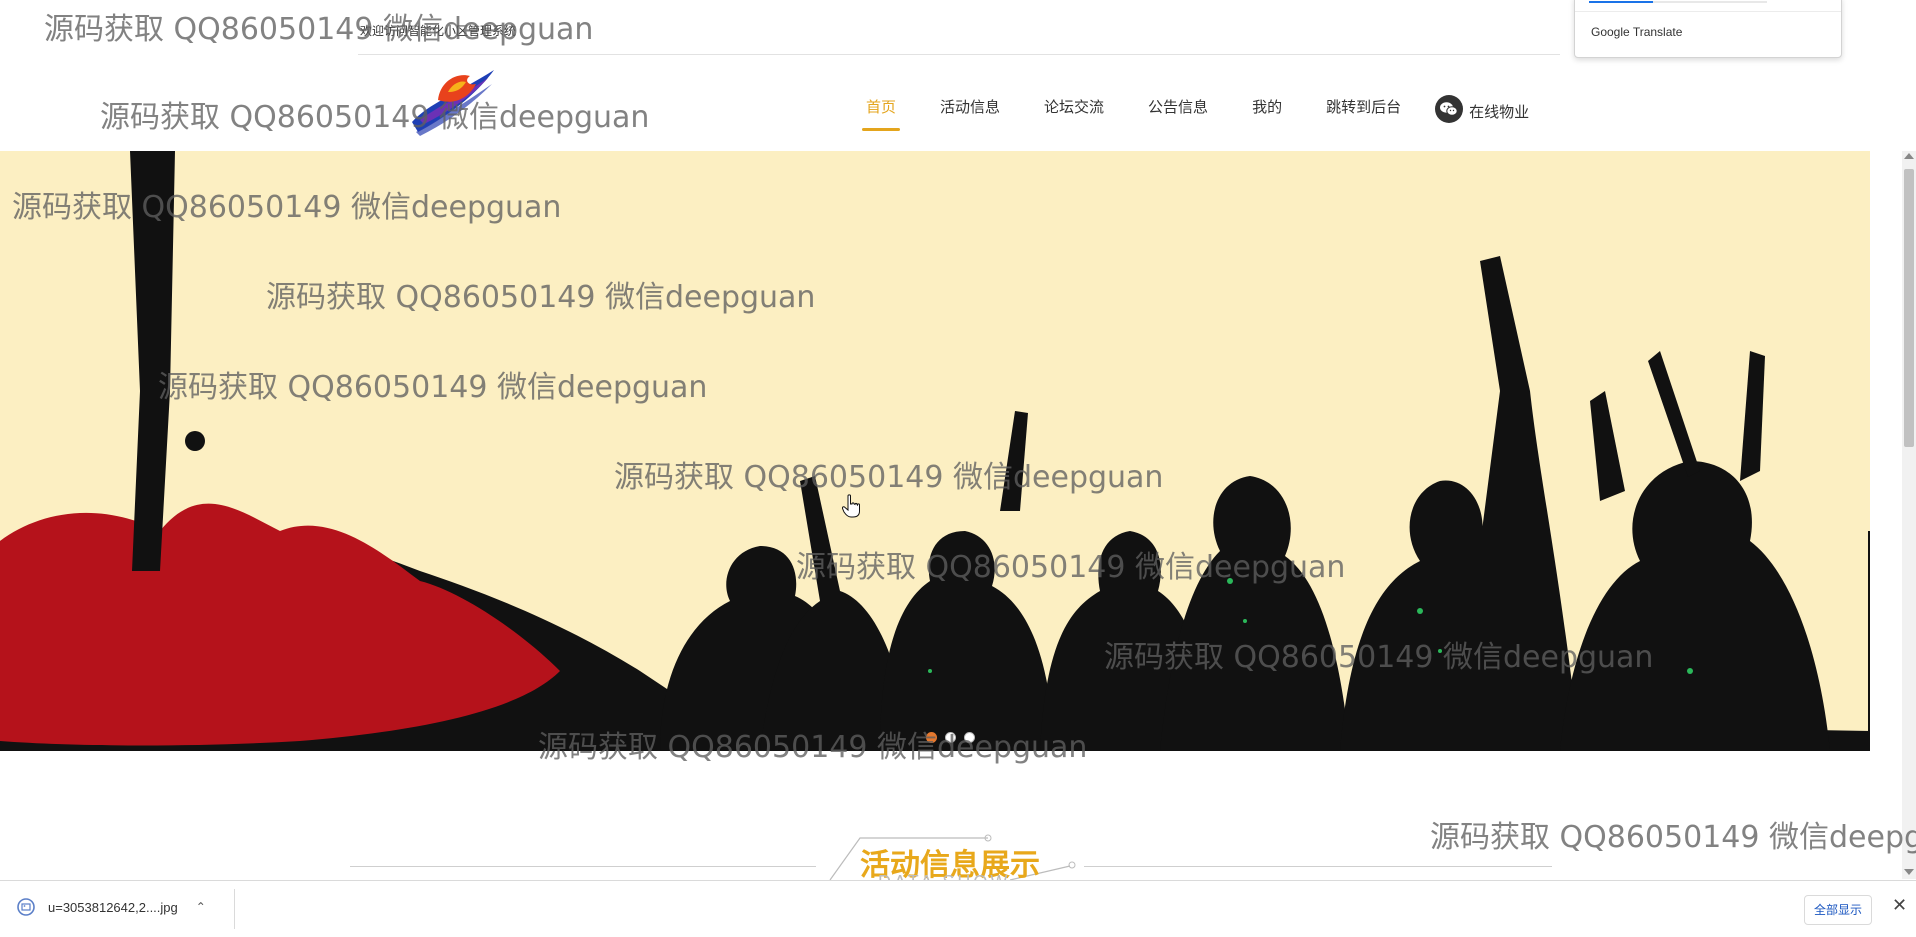  I want to click on main-nav: 首页 活动信息 论坛交流 公告信息 我的 跳转到后台 在线物业, so click(1195, 111).